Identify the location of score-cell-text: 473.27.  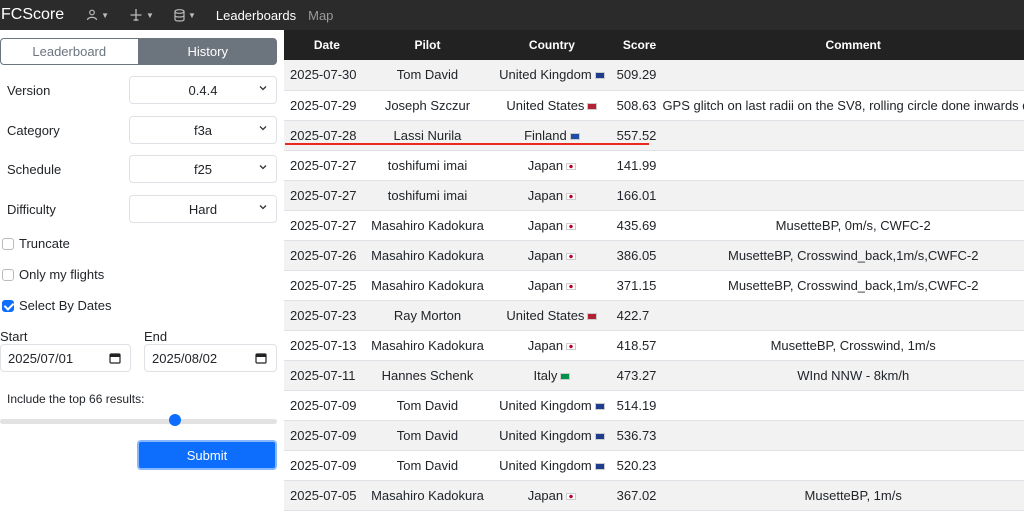
(636, 375).